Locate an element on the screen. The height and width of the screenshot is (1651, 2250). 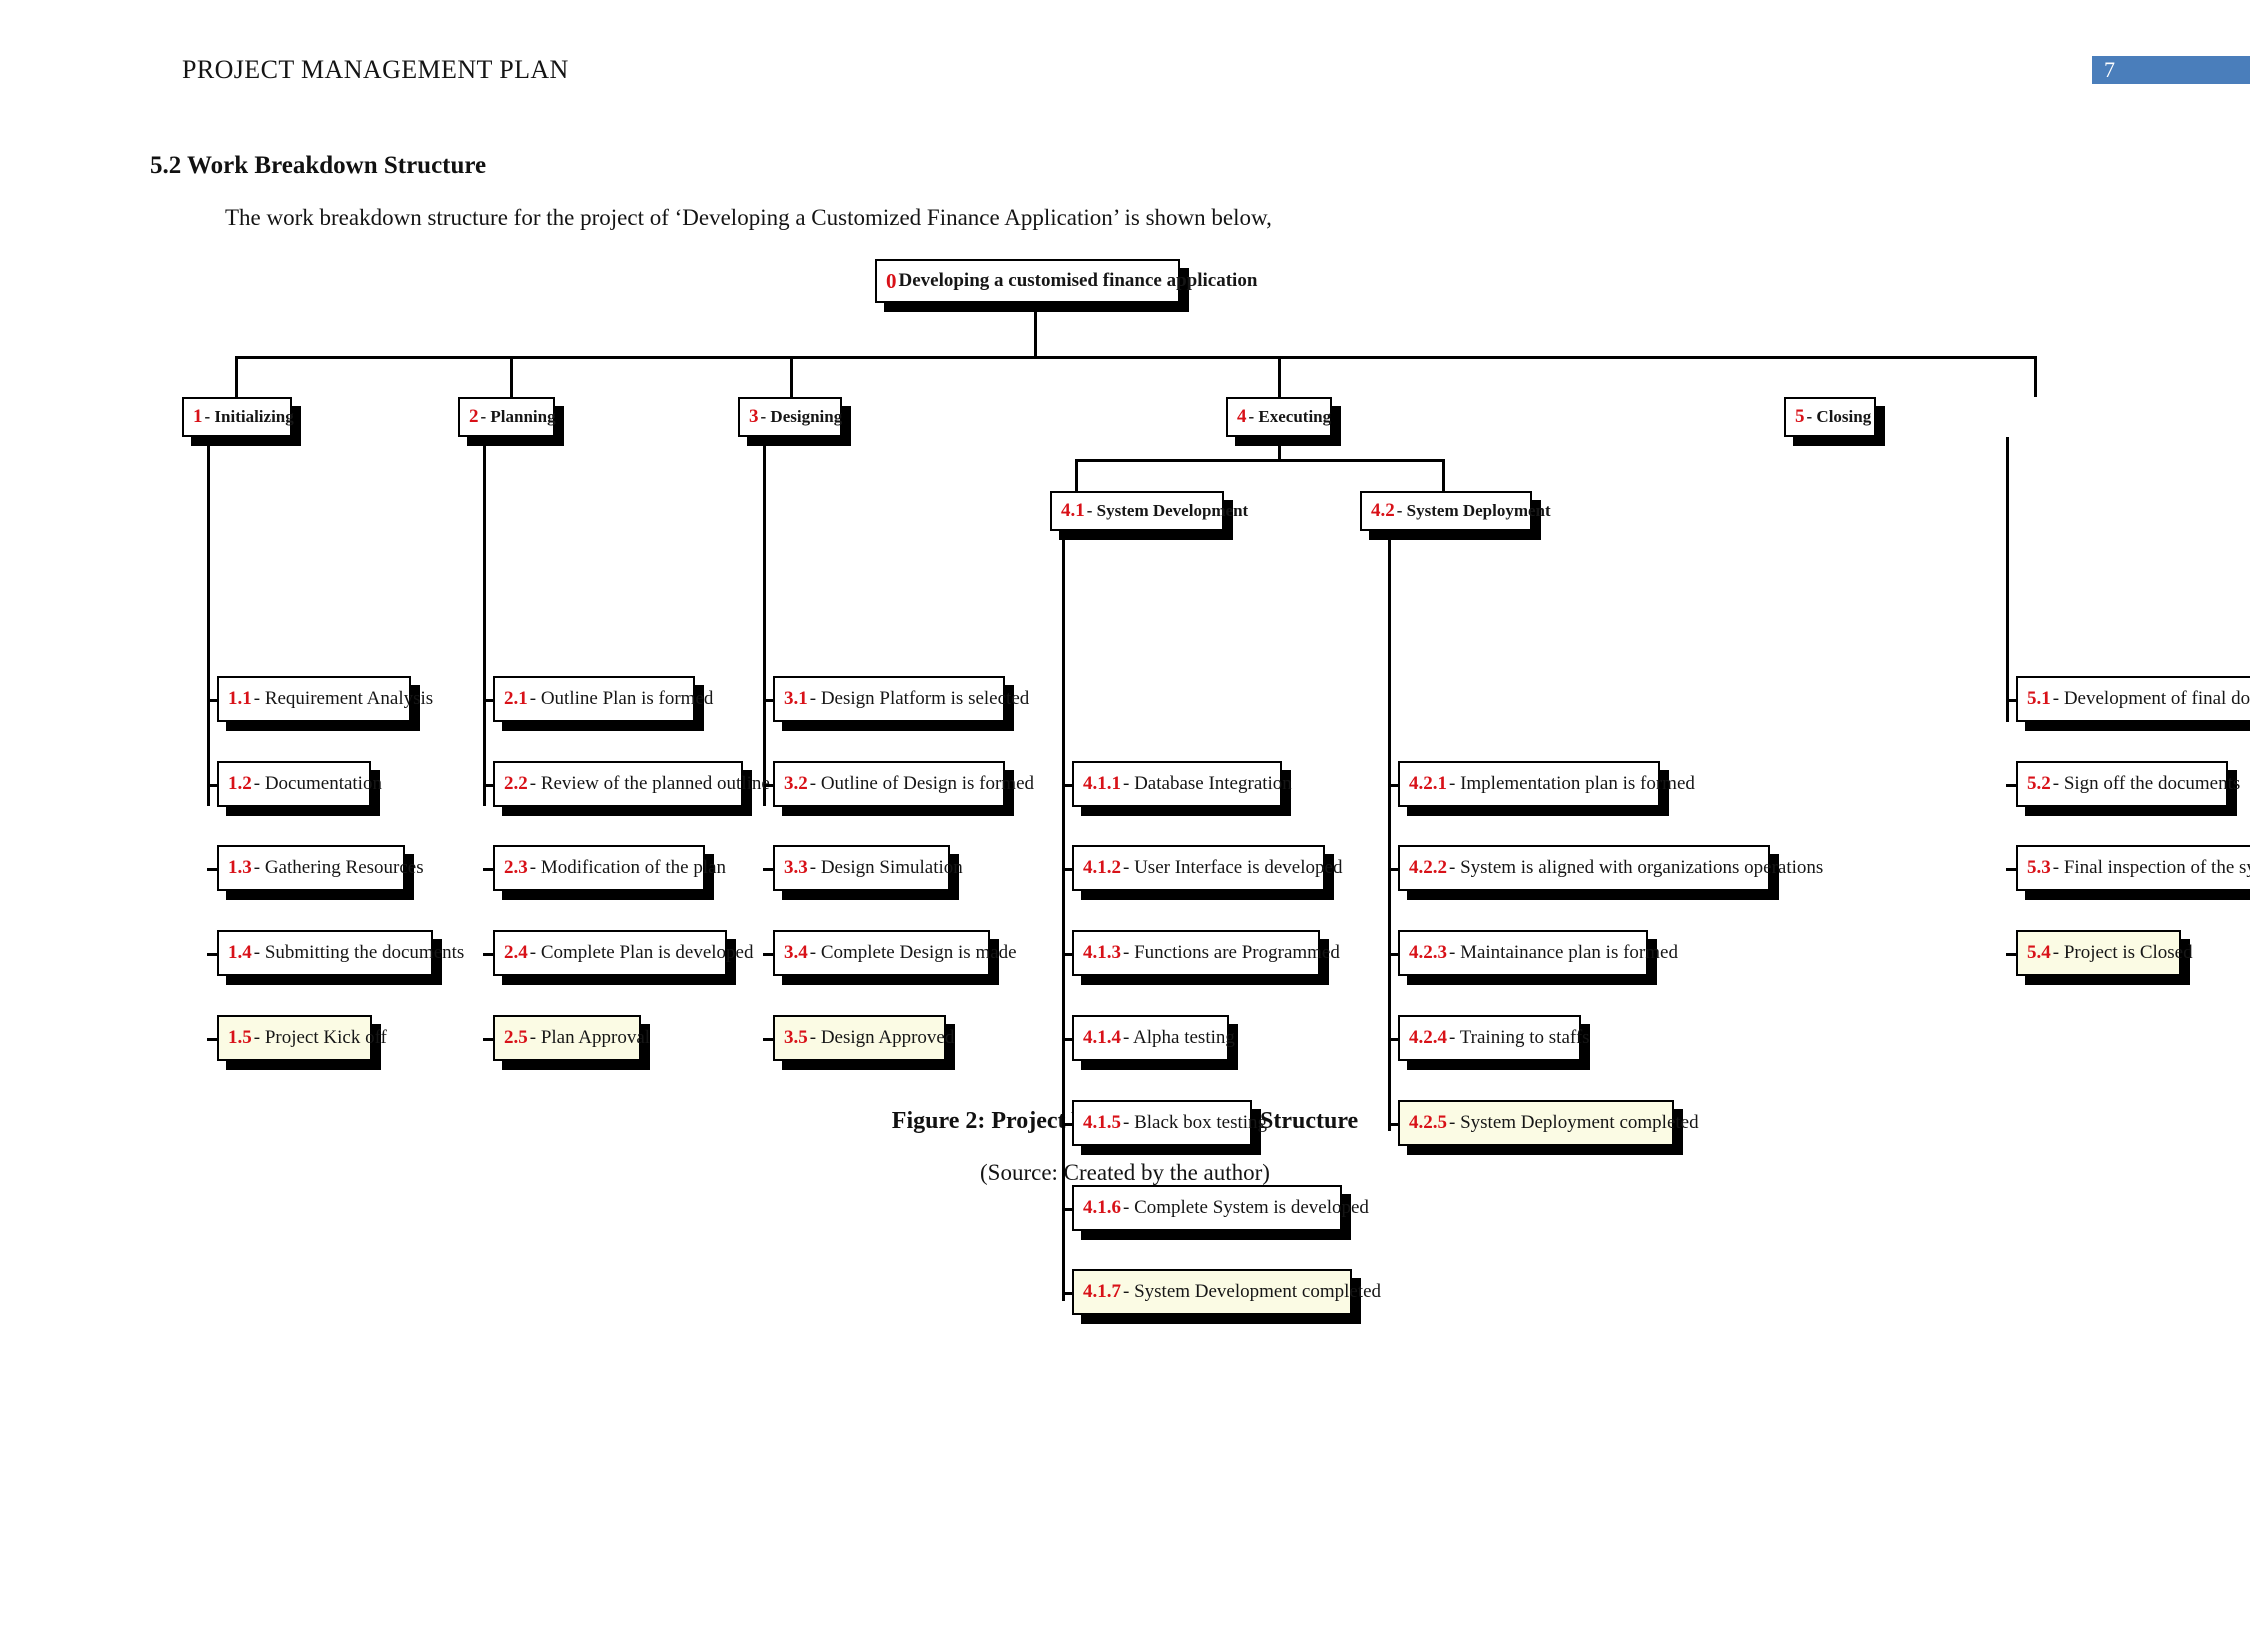
wbs-node-1-4: 1.4 - Submitting the documents is located at coordinates (340, 953).